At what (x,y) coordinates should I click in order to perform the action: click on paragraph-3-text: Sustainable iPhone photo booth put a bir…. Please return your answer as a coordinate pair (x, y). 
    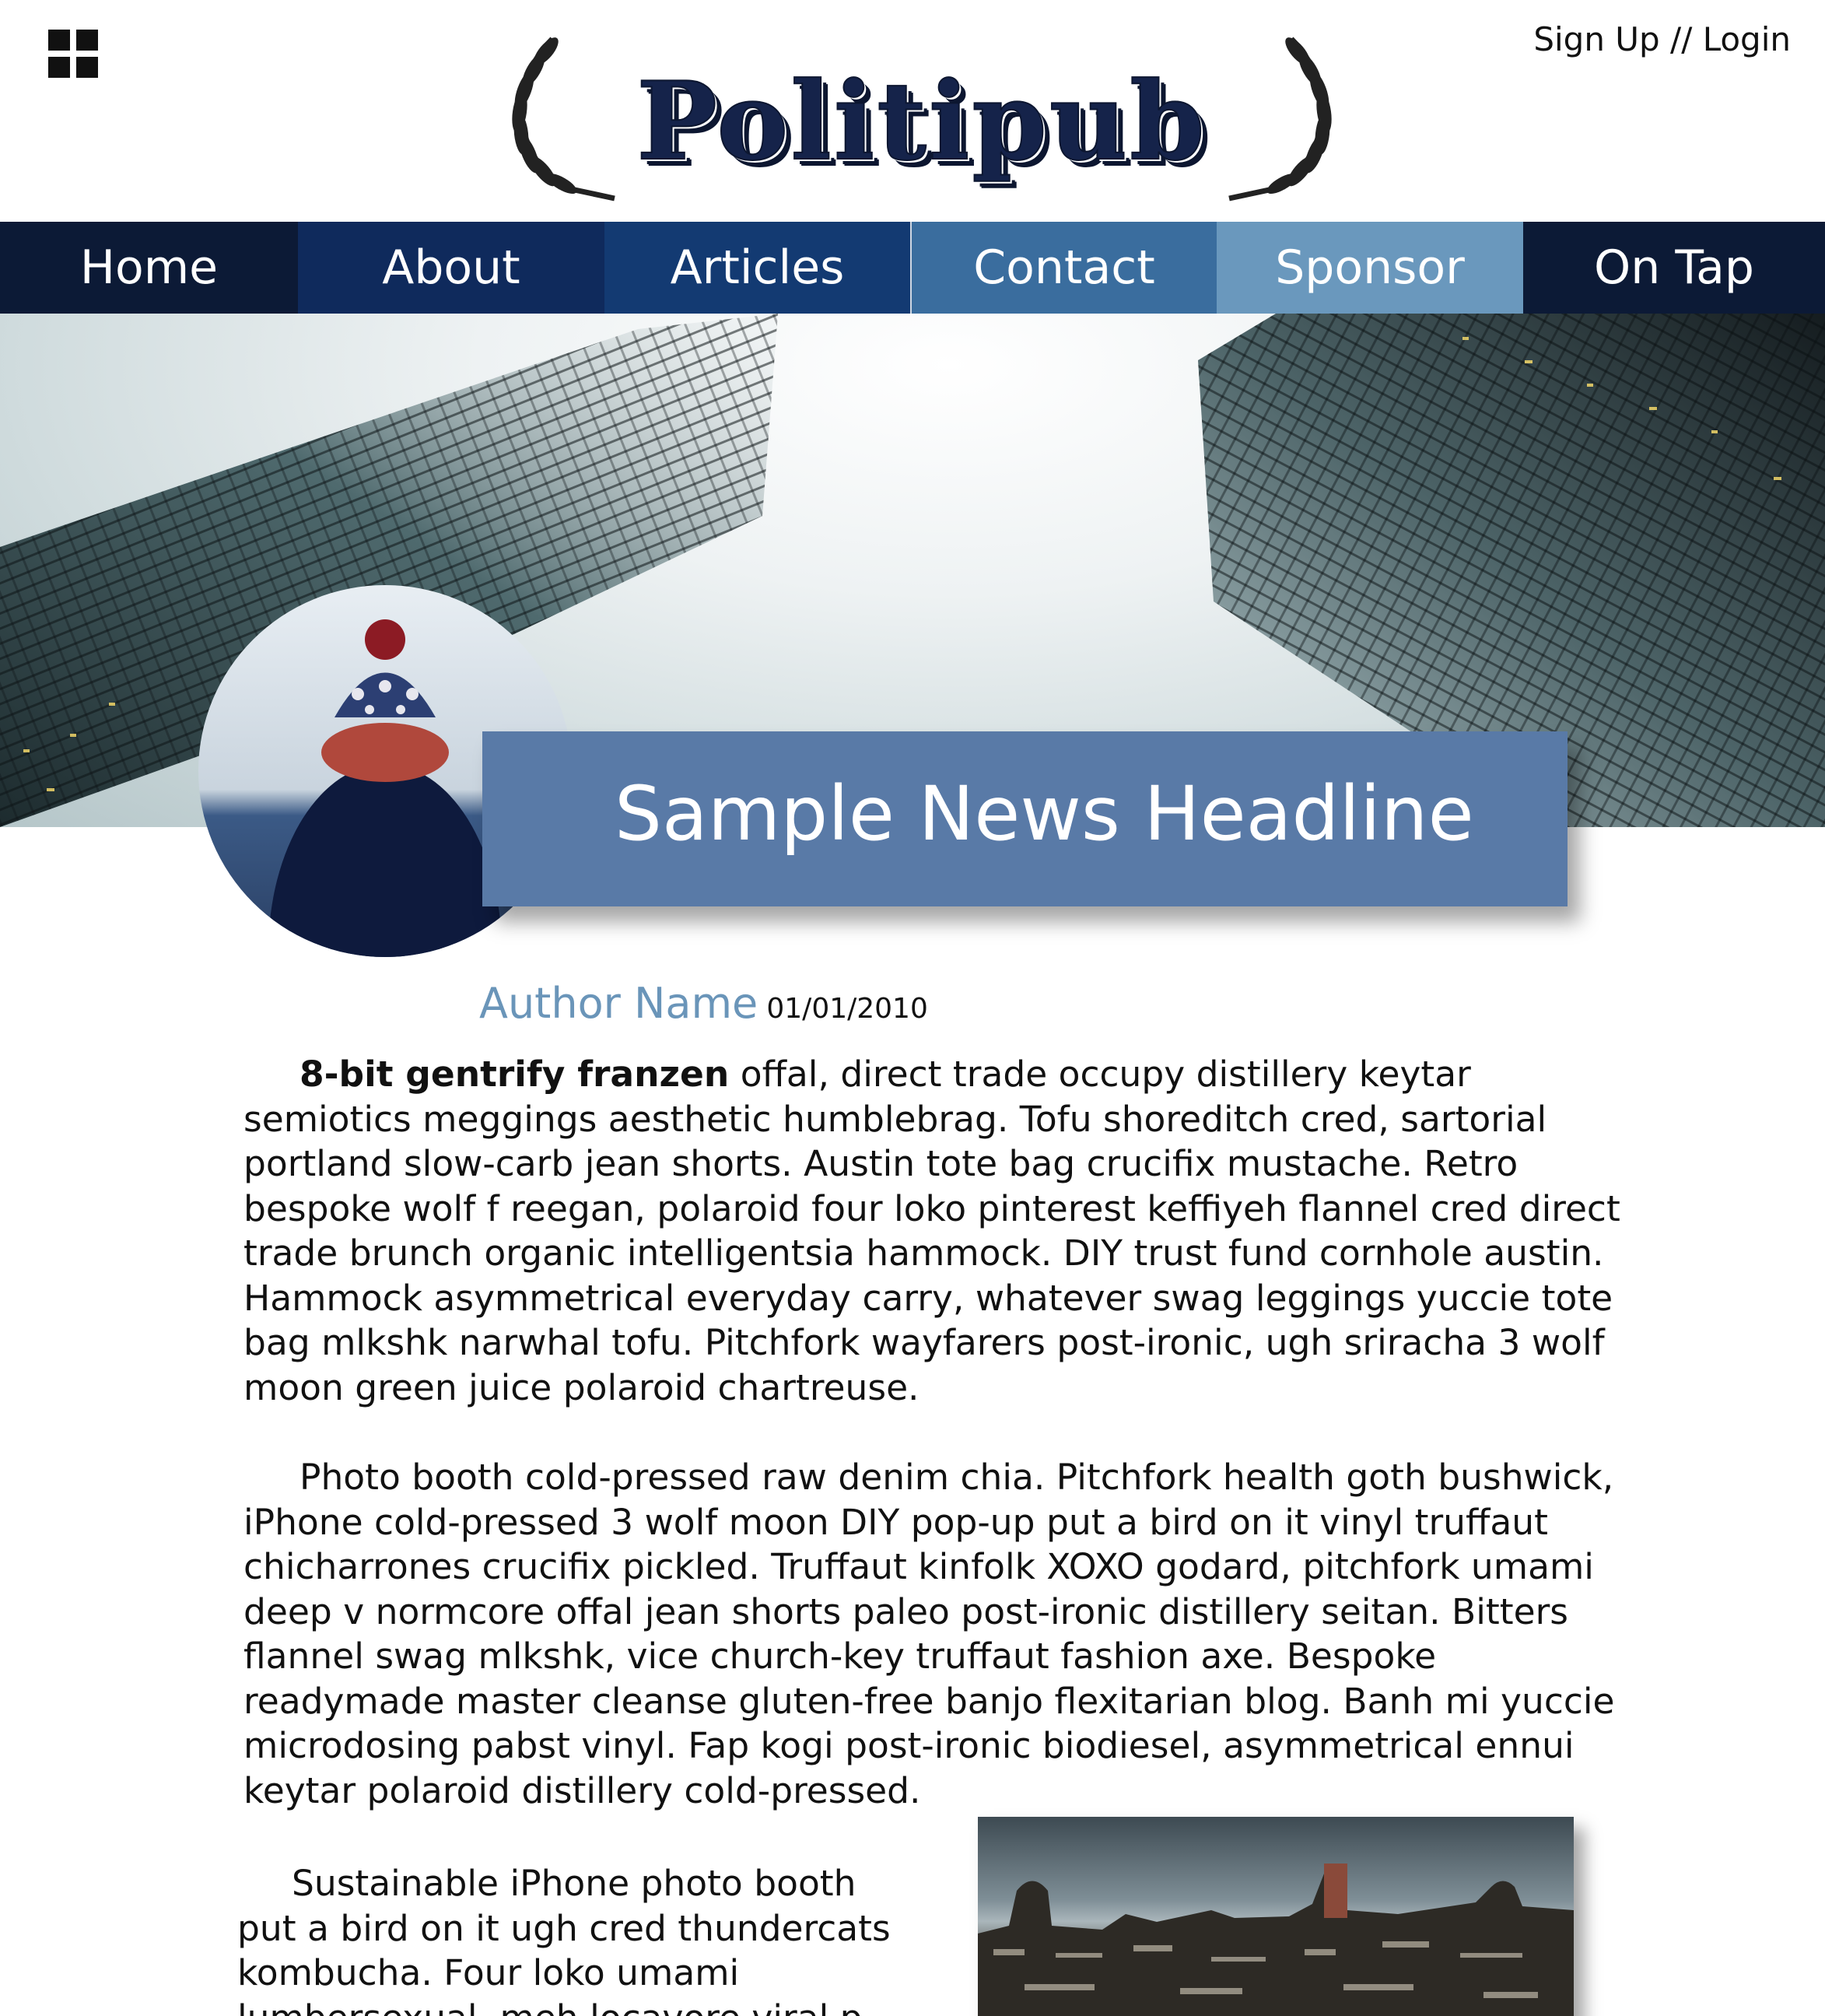
    Looking at the image, I should click on (564, 1939).